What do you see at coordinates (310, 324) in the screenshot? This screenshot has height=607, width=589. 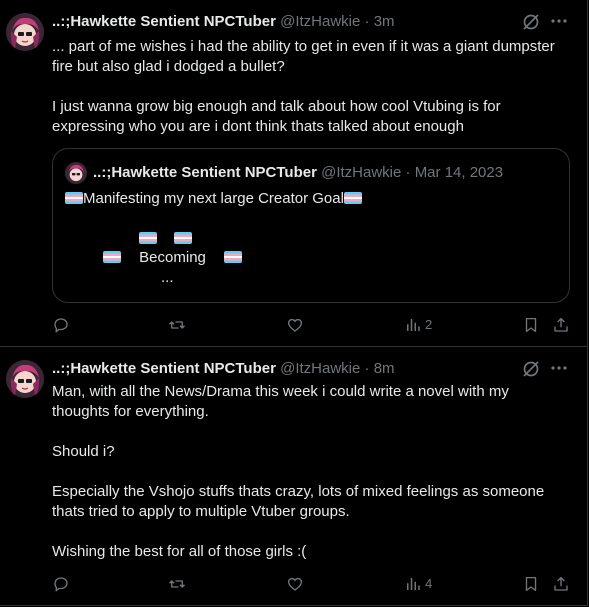 I see `tweet-actions: 2` at bounding box center [310, 324].